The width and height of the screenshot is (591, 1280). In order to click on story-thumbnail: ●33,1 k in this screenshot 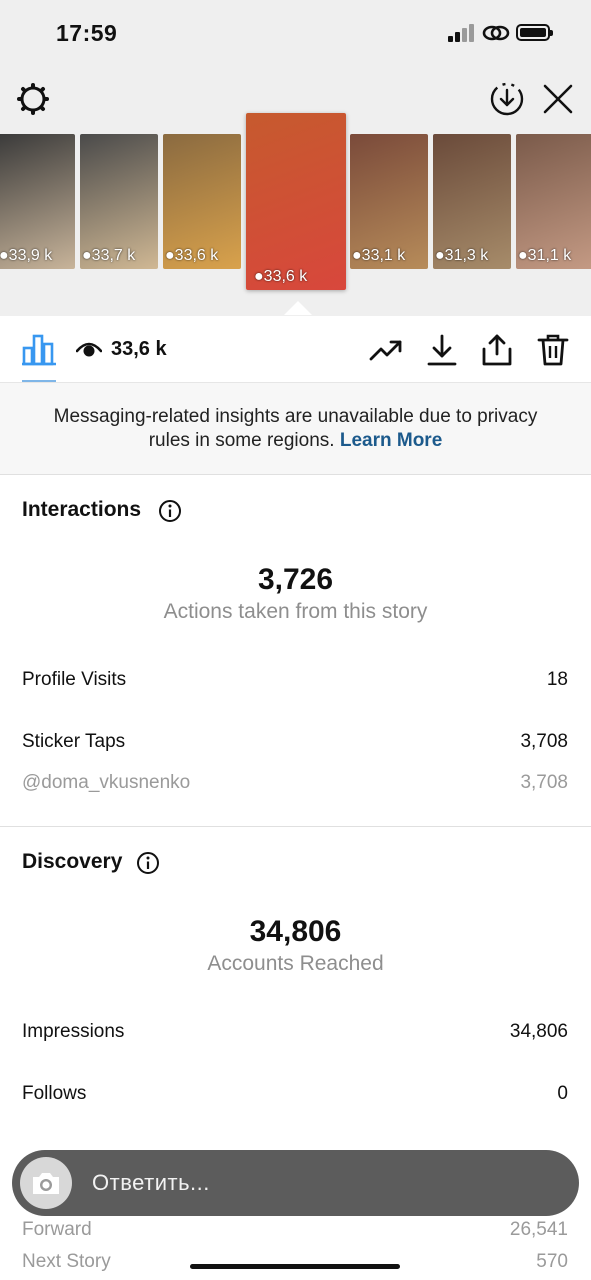, I will do `click(389, 201)`.